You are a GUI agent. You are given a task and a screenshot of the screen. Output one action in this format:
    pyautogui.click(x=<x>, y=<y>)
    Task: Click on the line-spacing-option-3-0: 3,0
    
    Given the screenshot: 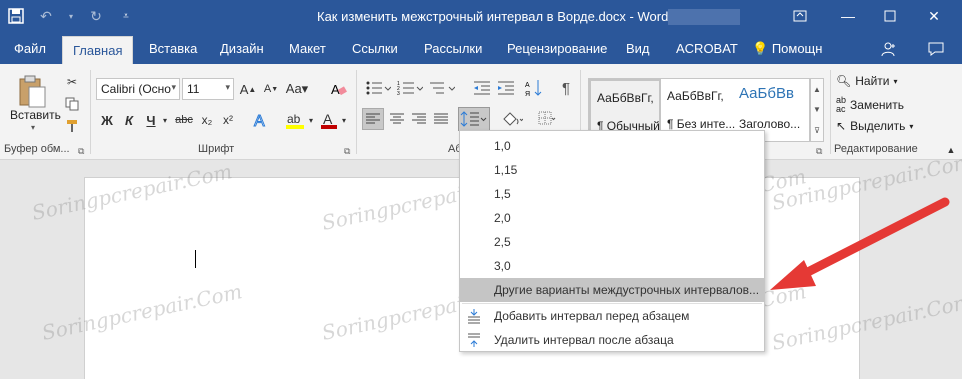 What is the action you would take?
    pyautogui.click(x=612, y=266)
    